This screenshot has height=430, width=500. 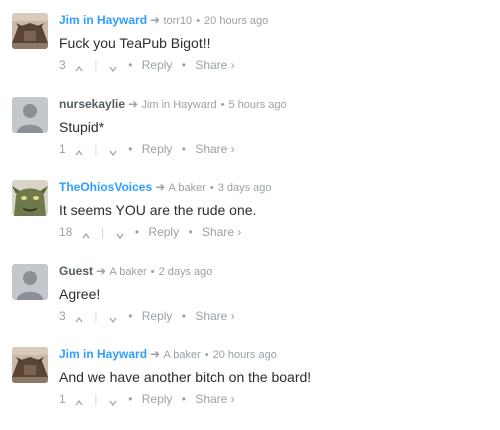 I want to click on comment-header: Jim in Hayward ➜ torr10 • 20 hours ago, so click(x=270, y=20).